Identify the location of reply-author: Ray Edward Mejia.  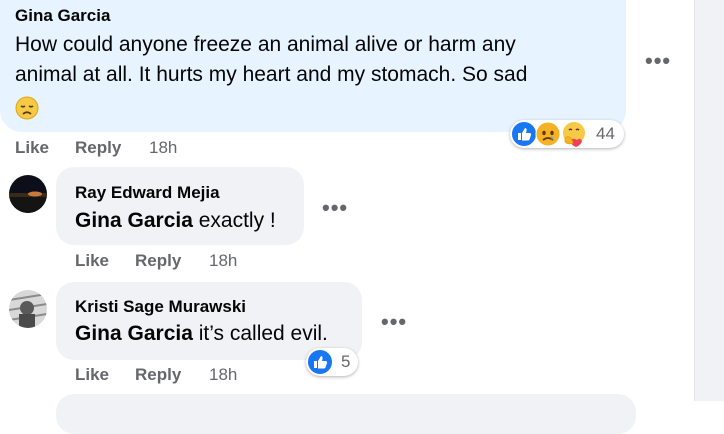
(147, 193).